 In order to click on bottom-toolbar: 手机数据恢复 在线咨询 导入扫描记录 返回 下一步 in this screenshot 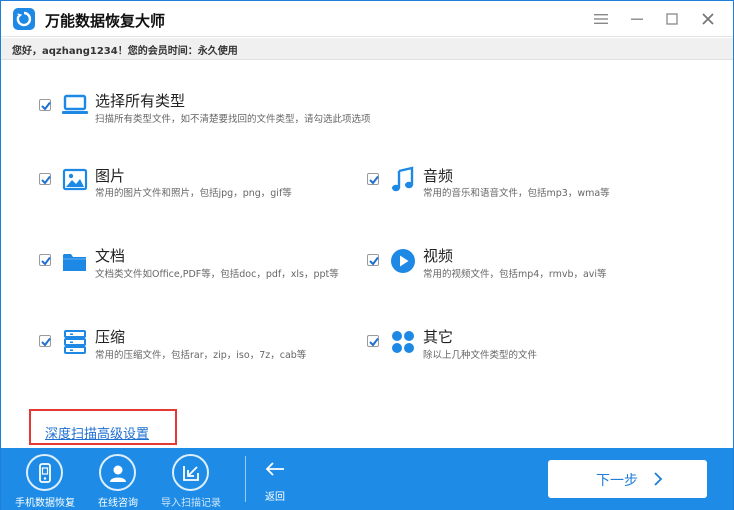, I will do `click(367, 479)`.